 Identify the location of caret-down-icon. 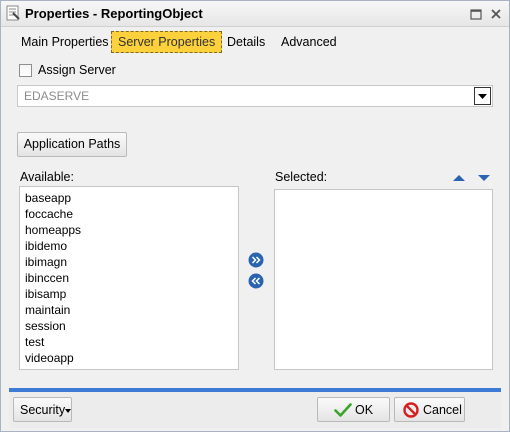
(68, 411).